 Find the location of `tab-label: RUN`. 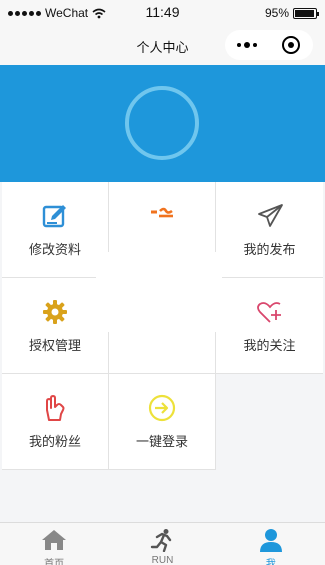

tab-label: RUN is located at coordinates (162, 560).